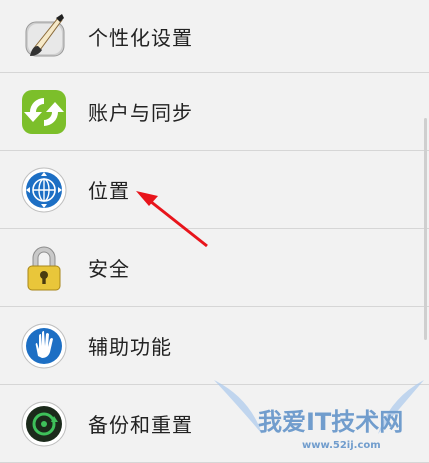  I want to click on watermark-logo: 我爱IT技术网 www.52ij.com, so click(319, 415).